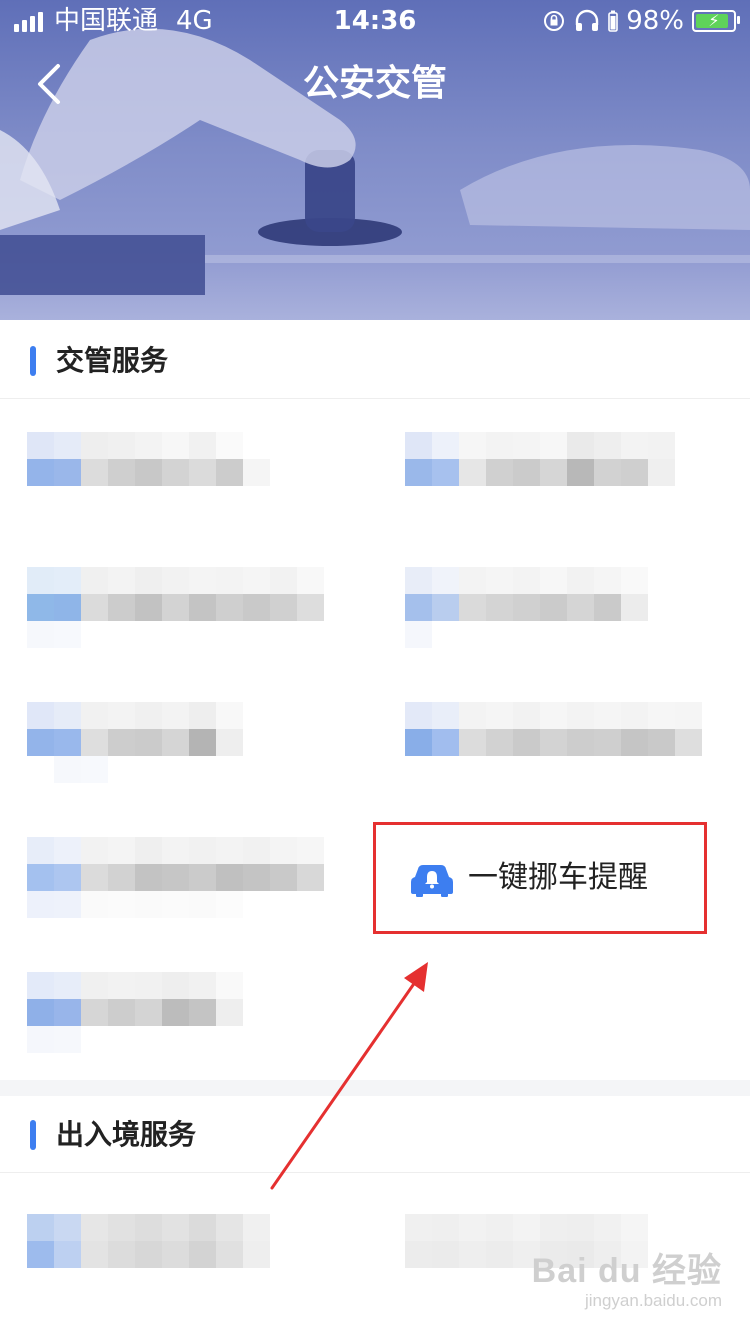 This screenshot has width=750, height=1334. Describe the element at coordinates (653, 1300) in the screenshot. I see `watermark-sub: jingyan.baidu.com` at that location.